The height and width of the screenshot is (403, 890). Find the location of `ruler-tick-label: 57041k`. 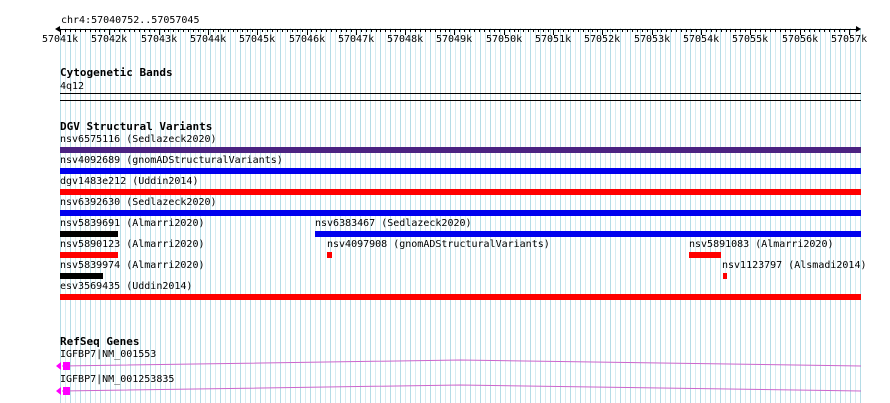

ruler-tick-label: 57041k is located at coordinates (60, 39).